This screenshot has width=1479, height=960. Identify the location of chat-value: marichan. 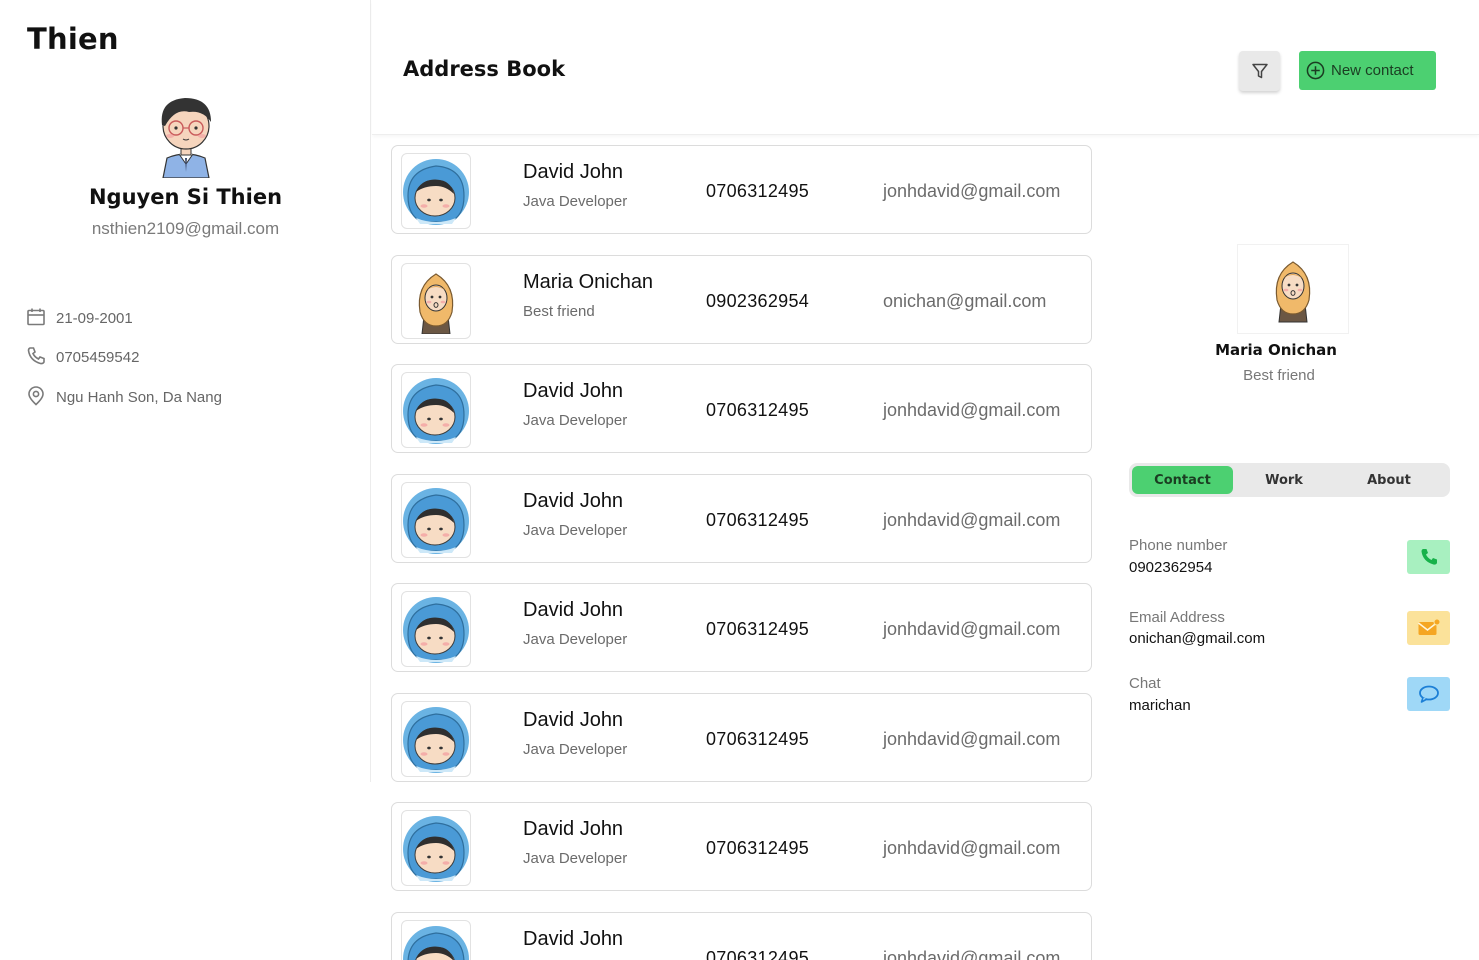
(1160, 705).